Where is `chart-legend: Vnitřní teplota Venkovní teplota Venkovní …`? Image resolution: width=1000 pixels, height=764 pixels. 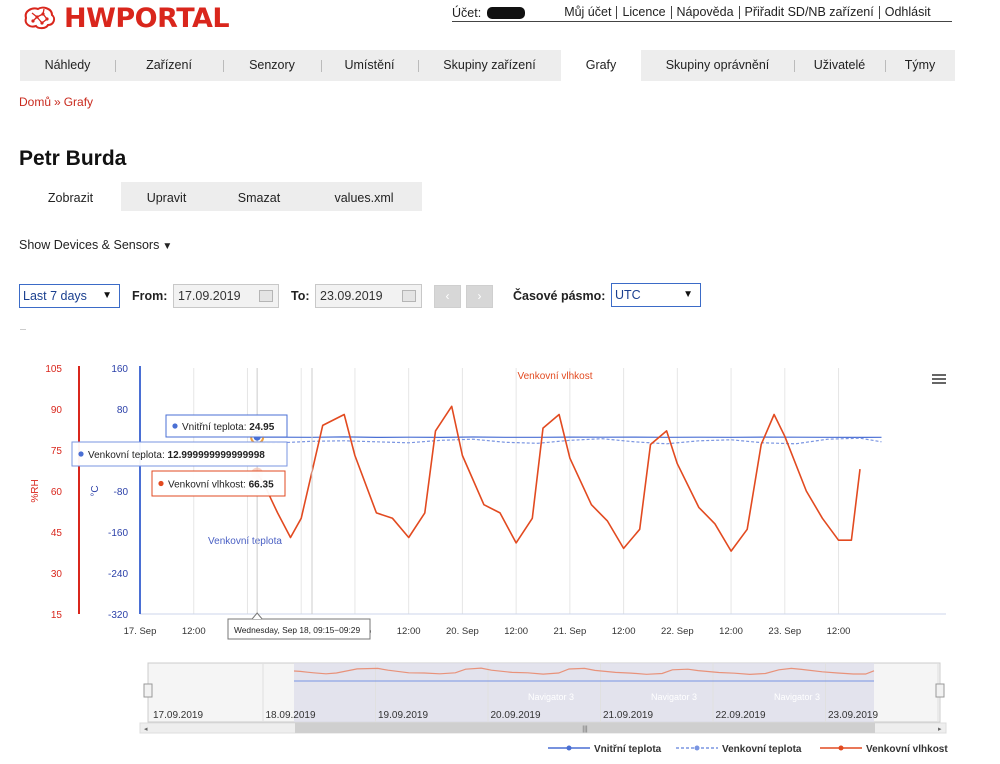
chart-legend: Vnitřní teplota Venkovní teplota Venkovní … is located at coordinates (748, 749).